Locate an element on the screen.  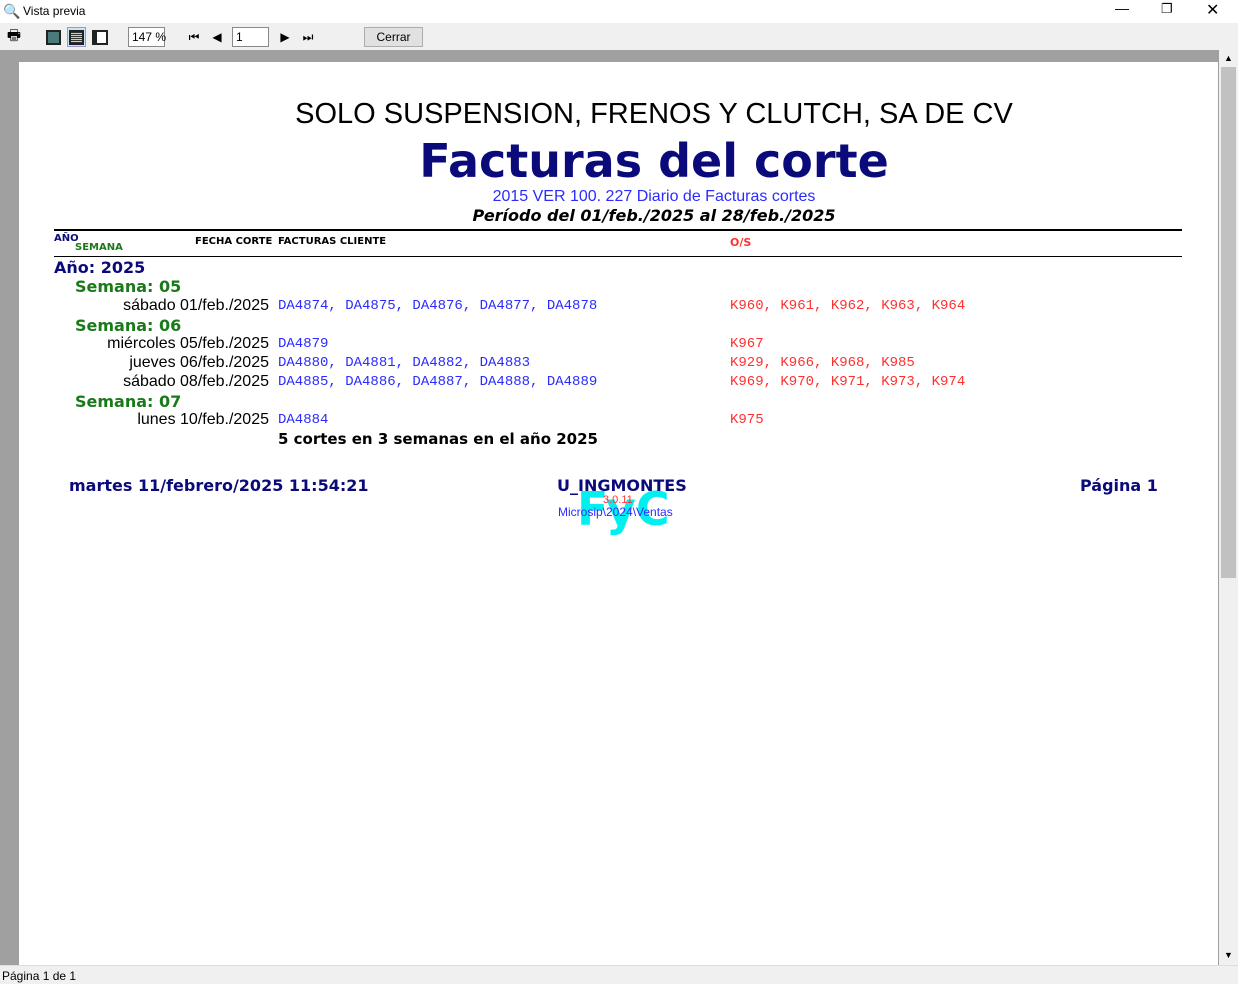
last-page-icon: ⏭ is located at coordinates (308, 37).